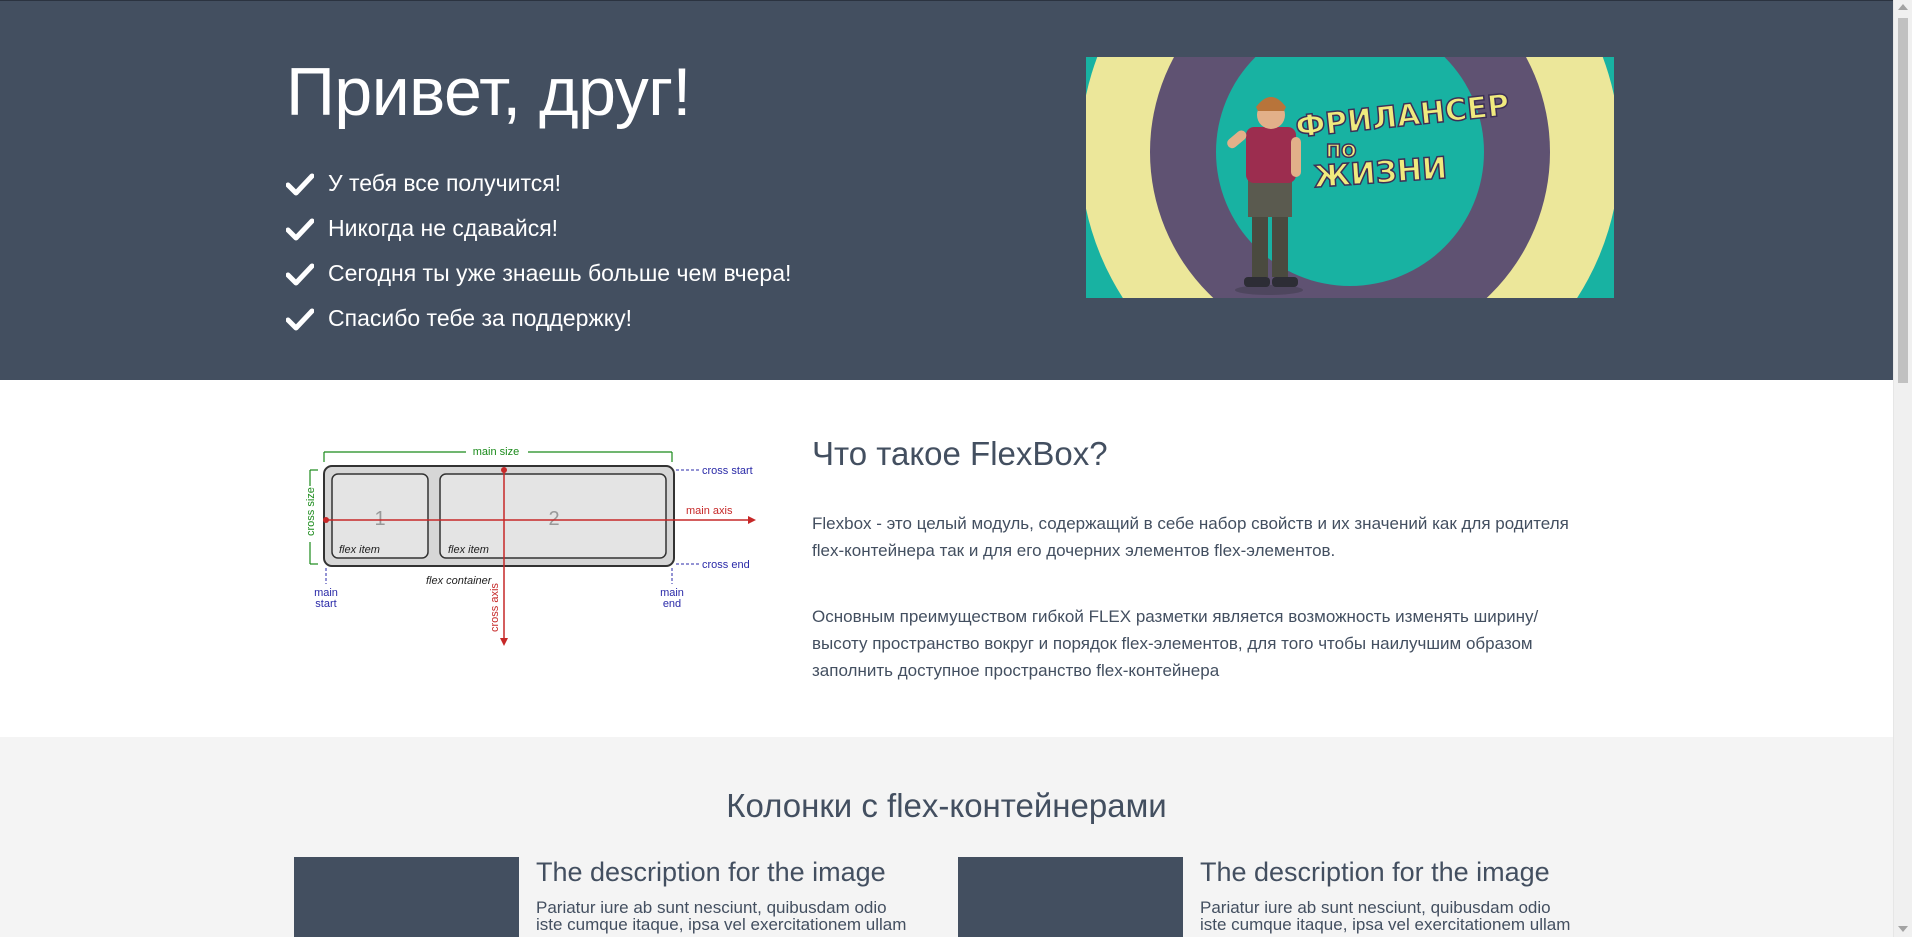 This screenshot has width=1912, height=937. Describe the element at coordinates (946, 805) in the screenshot. I see `columns-title: Колонки с flex-контейнерами` at that location.